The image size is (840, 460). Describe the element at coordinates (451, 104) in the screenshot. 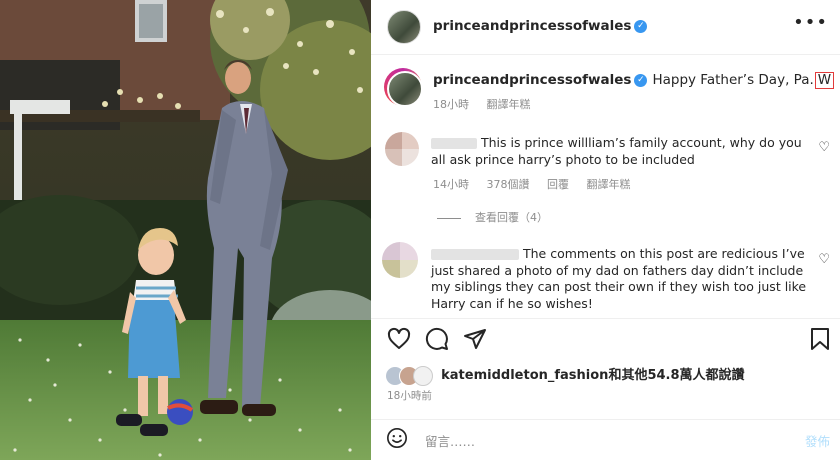

I see `caption-time: 18小時` at that location.